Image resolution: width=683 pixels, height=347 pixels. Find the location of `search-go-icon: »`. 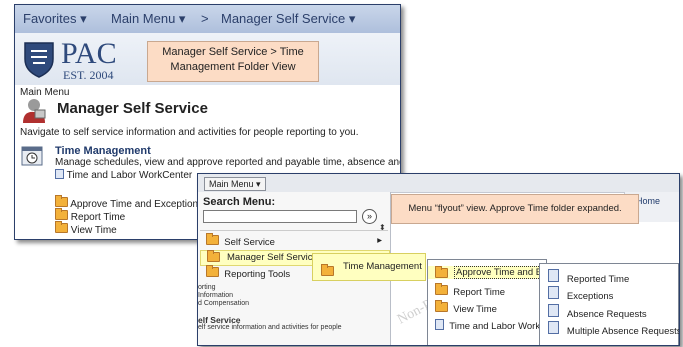

search-go-icon: » is located at coordinates (369, 216).